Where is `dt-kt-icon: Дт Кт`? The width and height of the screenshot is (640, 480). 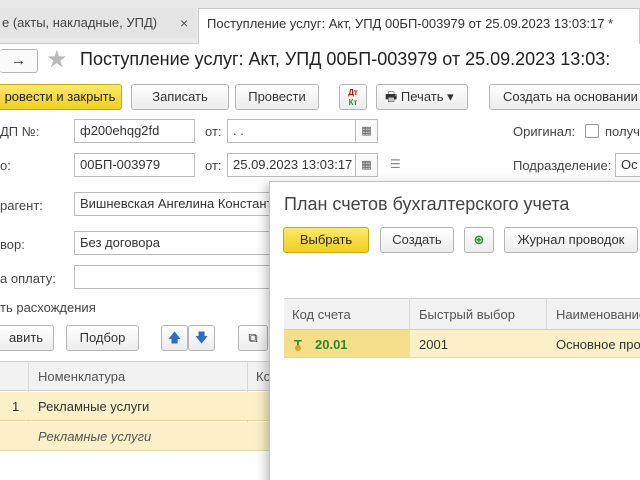
dt-kt-icon: Дт Кт is located at coordinates (353, 97).